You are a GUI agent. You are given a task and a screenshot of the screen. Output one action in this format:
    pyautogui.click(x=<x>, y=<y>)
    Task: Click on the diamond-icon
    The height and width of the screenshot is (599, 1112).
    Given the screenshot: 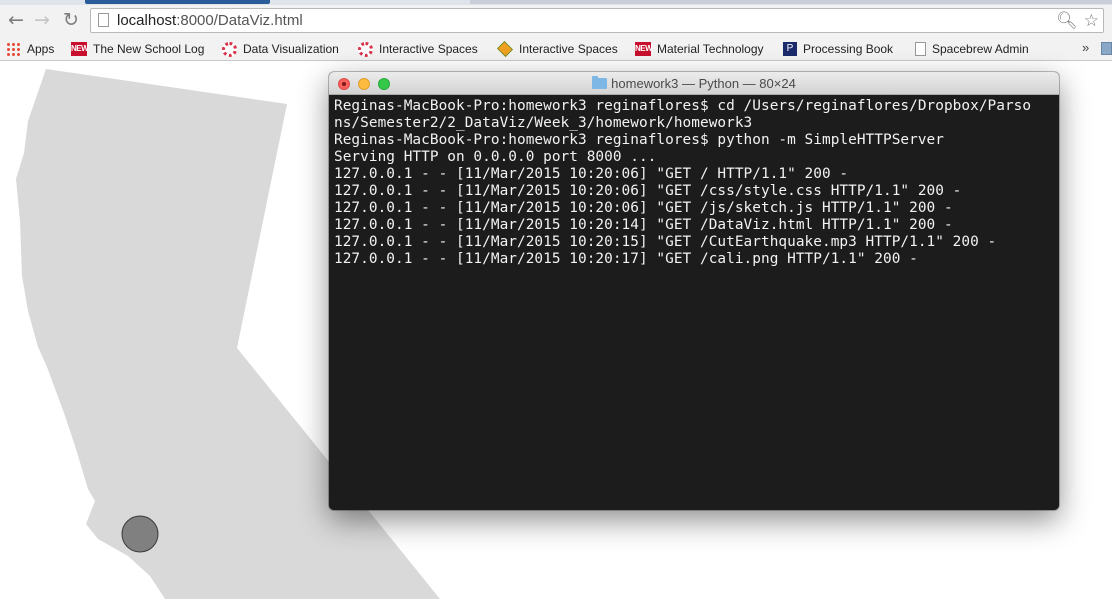 What is the action you would take?
    pyautogui.click(x=505, y=49)
    